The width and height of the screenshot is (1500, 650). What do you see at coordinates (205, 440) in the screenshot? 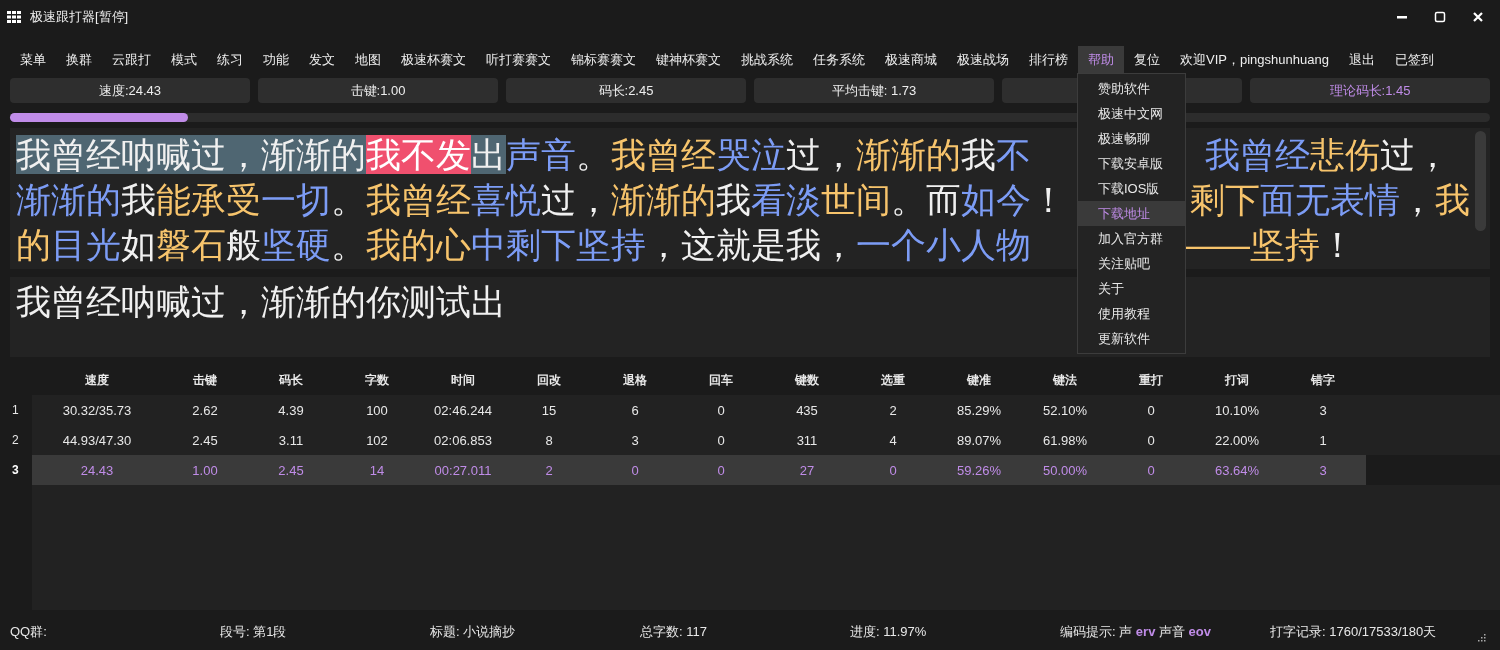
I see `table-cell-text: 2.45` at bounding box center [205, 440].